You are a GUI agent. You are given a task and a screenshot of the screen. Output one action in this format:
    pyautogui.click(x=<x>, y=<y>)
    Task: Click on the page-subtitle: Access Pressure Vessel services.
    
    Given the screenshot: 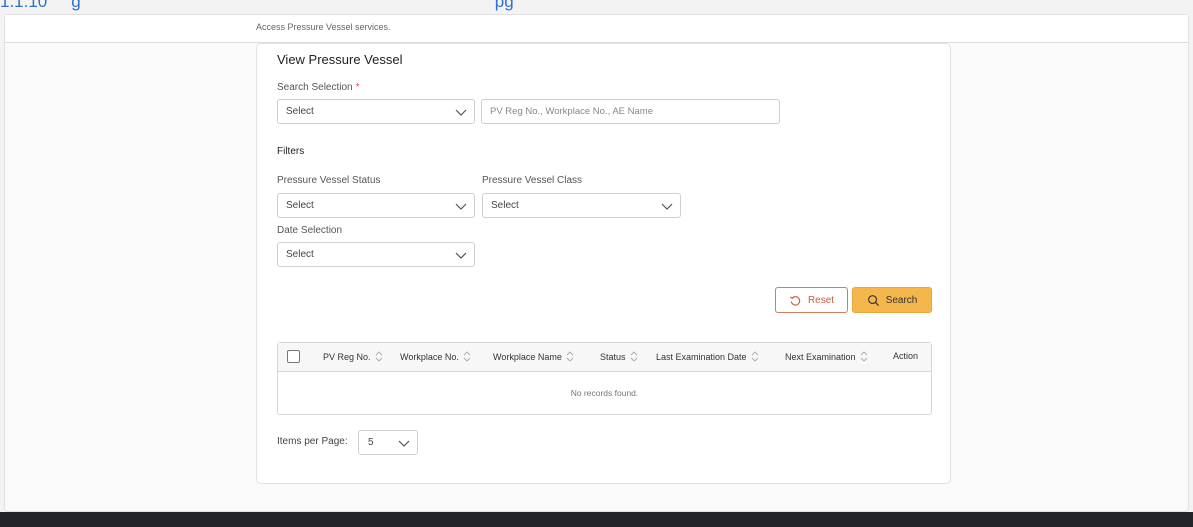 What is the action you would take?
    pyautogui.click(x=323, y=27)
    